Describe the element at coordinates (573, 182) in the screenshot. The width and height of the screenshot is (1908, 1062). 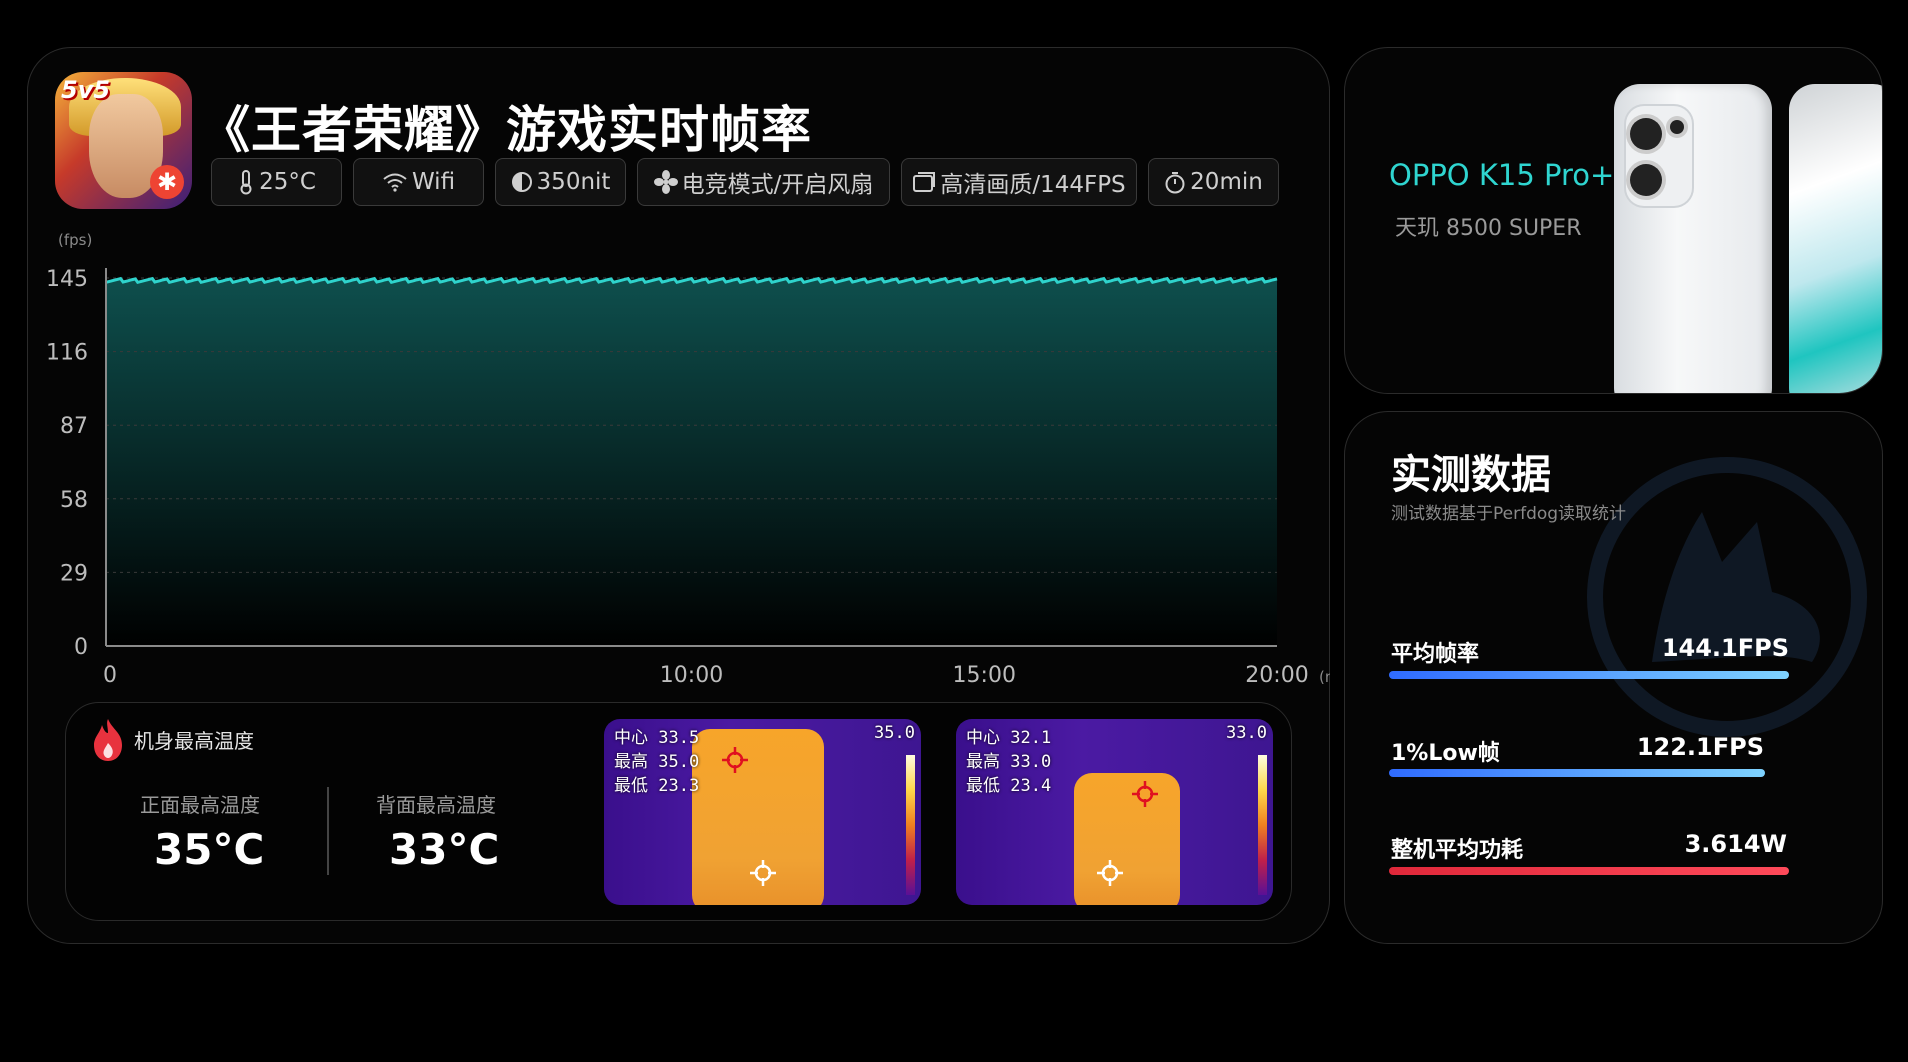
I see `chip-label: 350nit` at that location.